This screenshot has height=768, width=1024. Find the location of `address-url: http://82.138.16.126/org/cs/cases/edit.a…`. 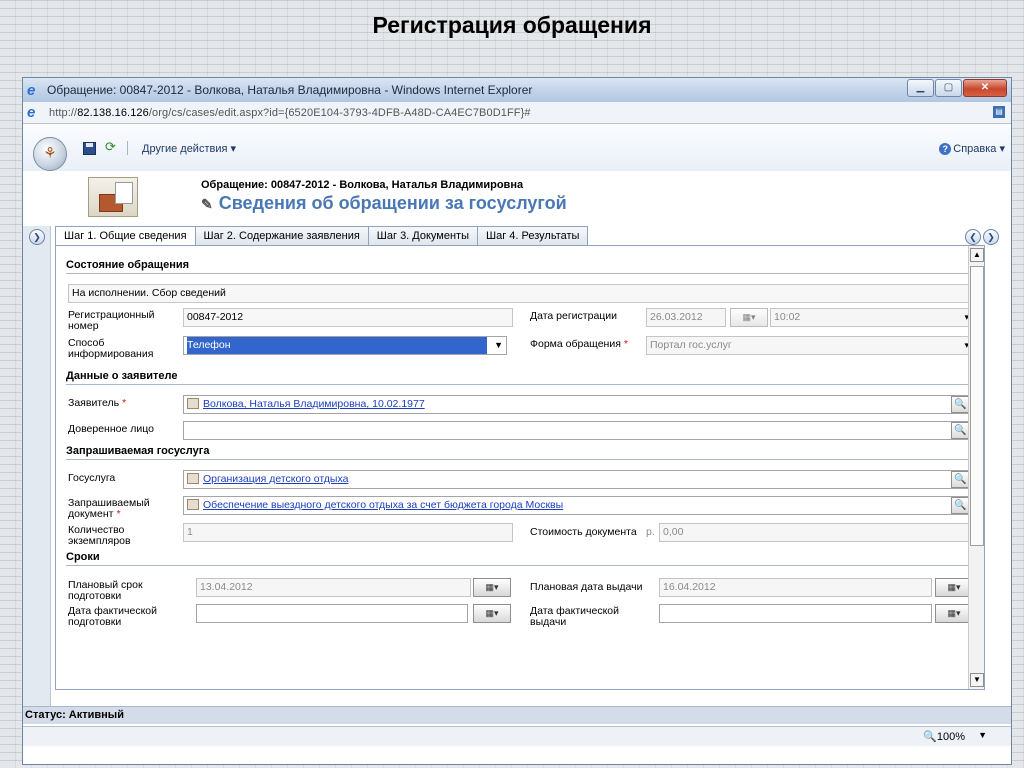

address-url: http://82.138.16.126/org/cs/cases/edit.a… is located at coordinates (290, 113).